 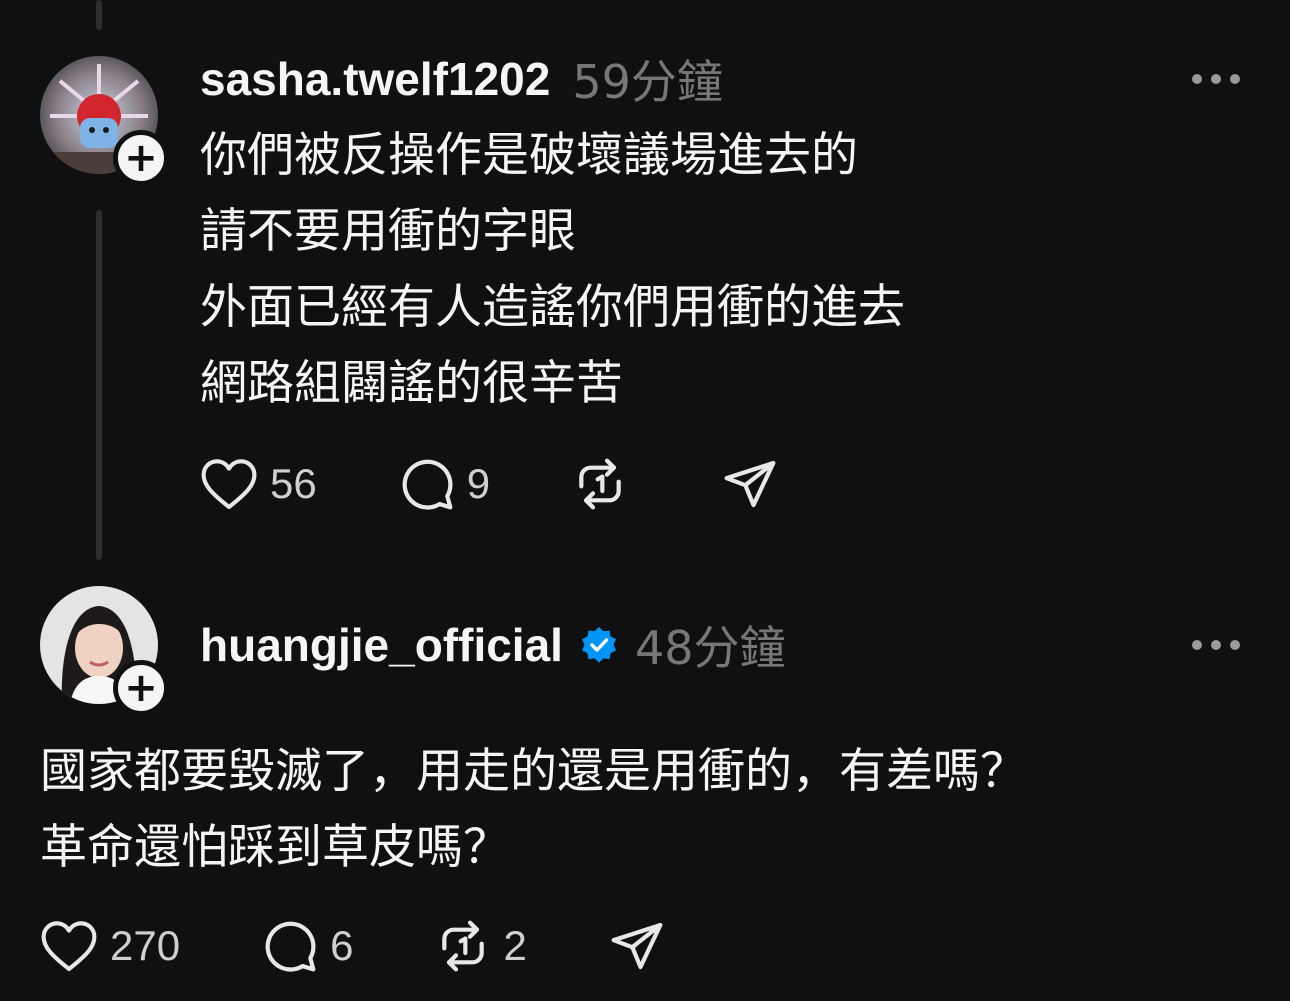 What do you see at coordinates (145, 945) in the screenshot?
I see `like-count: 270` at bounding box center [145, 945].